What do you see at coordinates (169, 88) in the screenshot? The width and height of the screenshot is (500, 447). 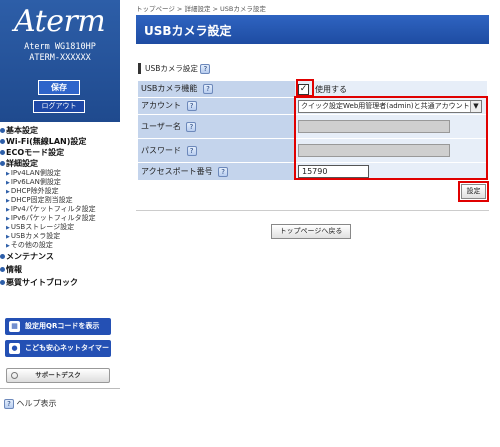 I see `camera-function-label-text: USBカメラ機能` at bounding box center [169, 88].